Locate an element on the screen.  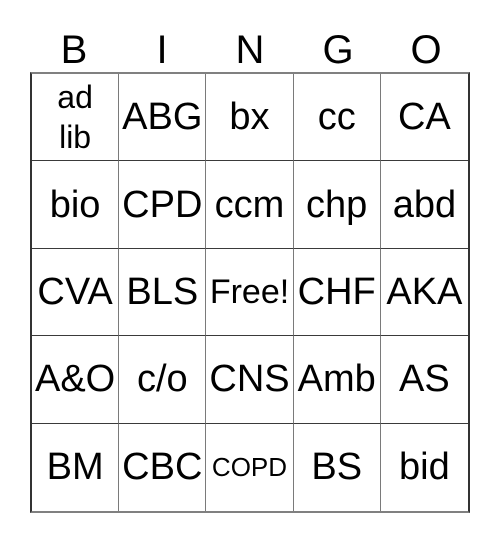
bingo-cell-label: ABG is located at coordinates (162, 117).